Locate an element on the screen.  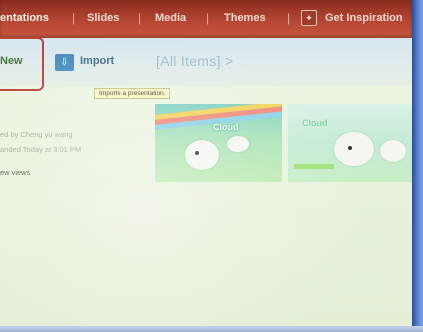
modified-text: anded Today at 3:01 PM is located at coordinates (41, 149).